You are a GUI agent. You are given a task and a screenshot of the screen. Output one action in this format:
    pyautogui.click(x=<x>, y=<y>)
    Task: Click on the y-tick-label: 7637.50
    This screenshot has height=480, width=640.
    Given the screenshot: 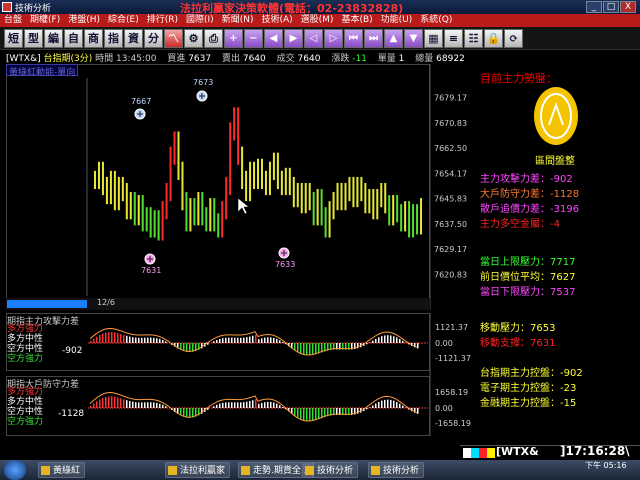 What is the action you would take?
    pyautogui.click(x=450, y=224)
    